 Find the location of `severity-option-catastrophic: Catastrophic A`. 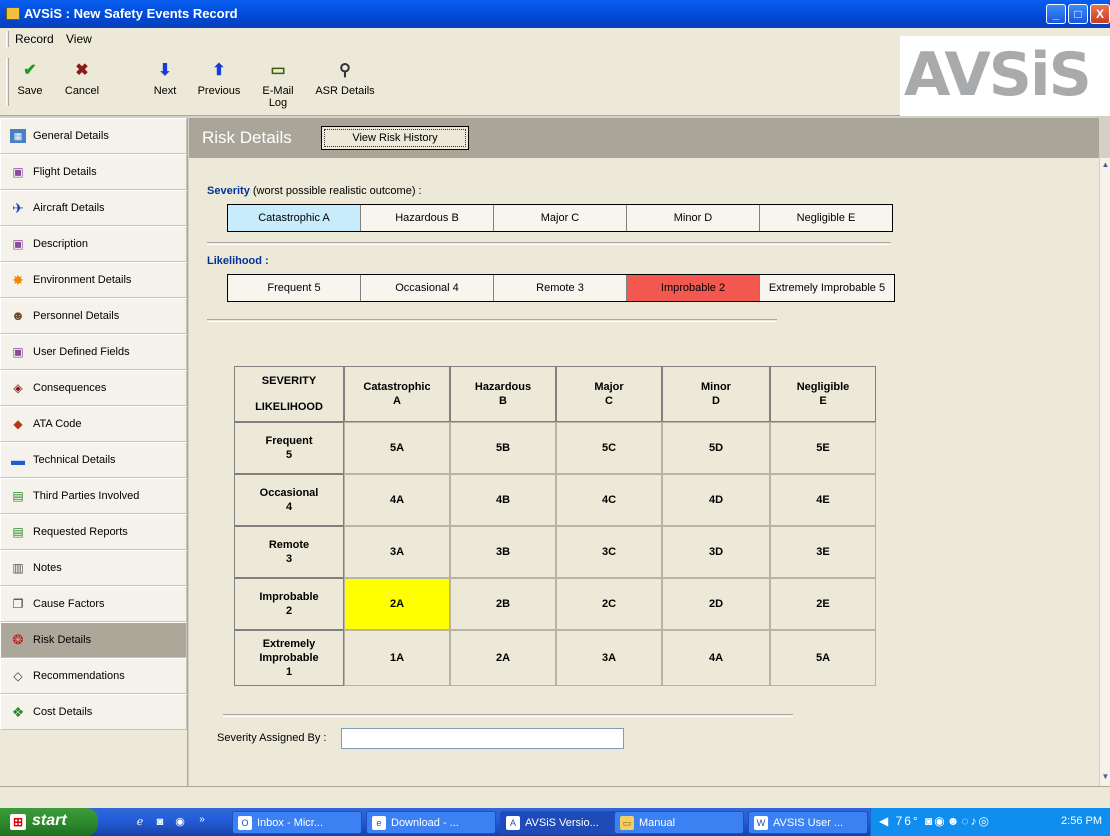

severity-option-catastrophic: Catastrophic A is located at coordinates (294, 218).